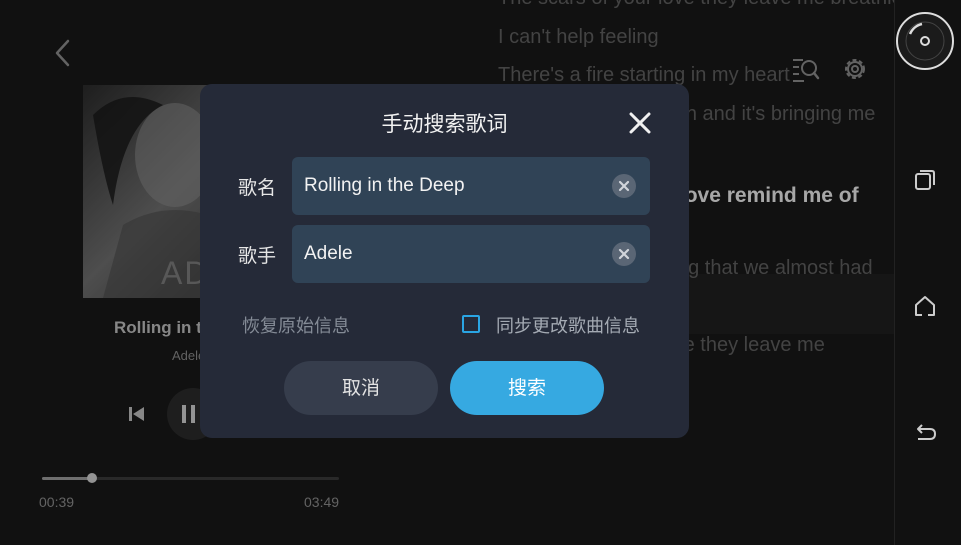 The height and width of the screenshot is (545, 961). I want to click on sync-song-info-checkbox, so click(471, 324).